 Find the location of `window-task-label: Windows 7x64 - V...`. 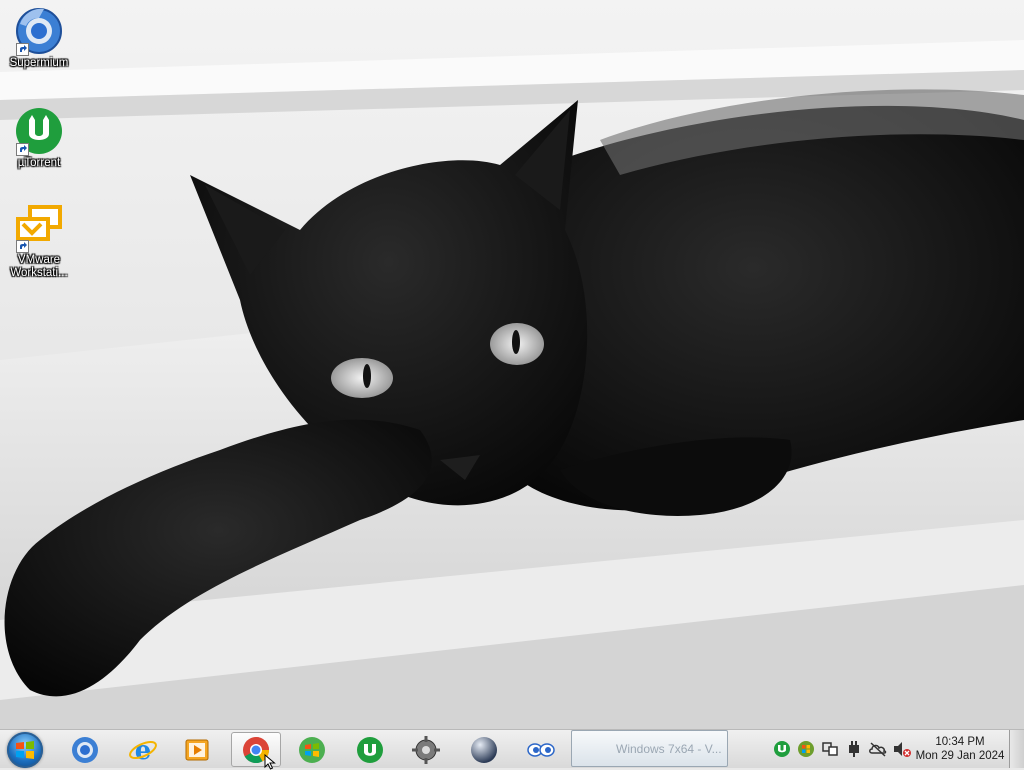

window-task-label: Windows 7x64 - V... is located at coordinates (669, 748).